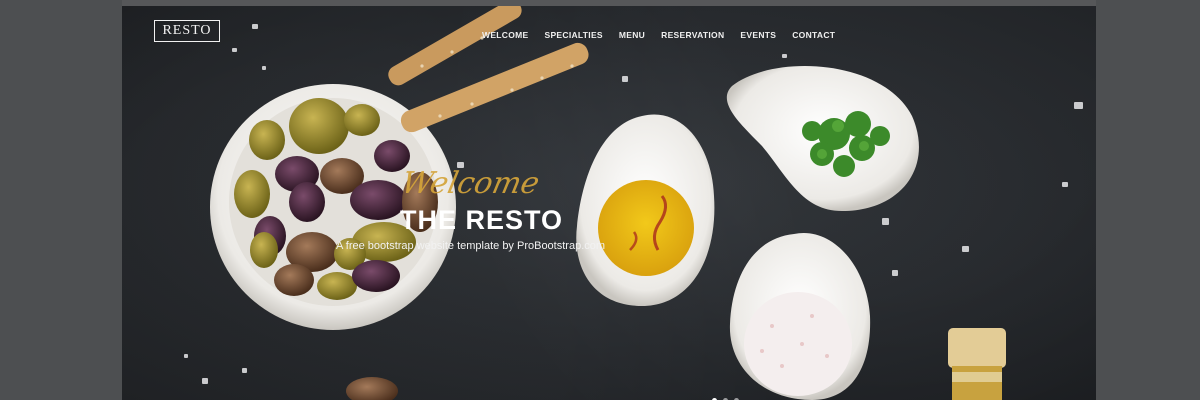 This screenshot has width=1200, height=400. Describe the element at coordinates (482, 220) in the screenshot. I see `hero-title: THE RESTO` at that location.